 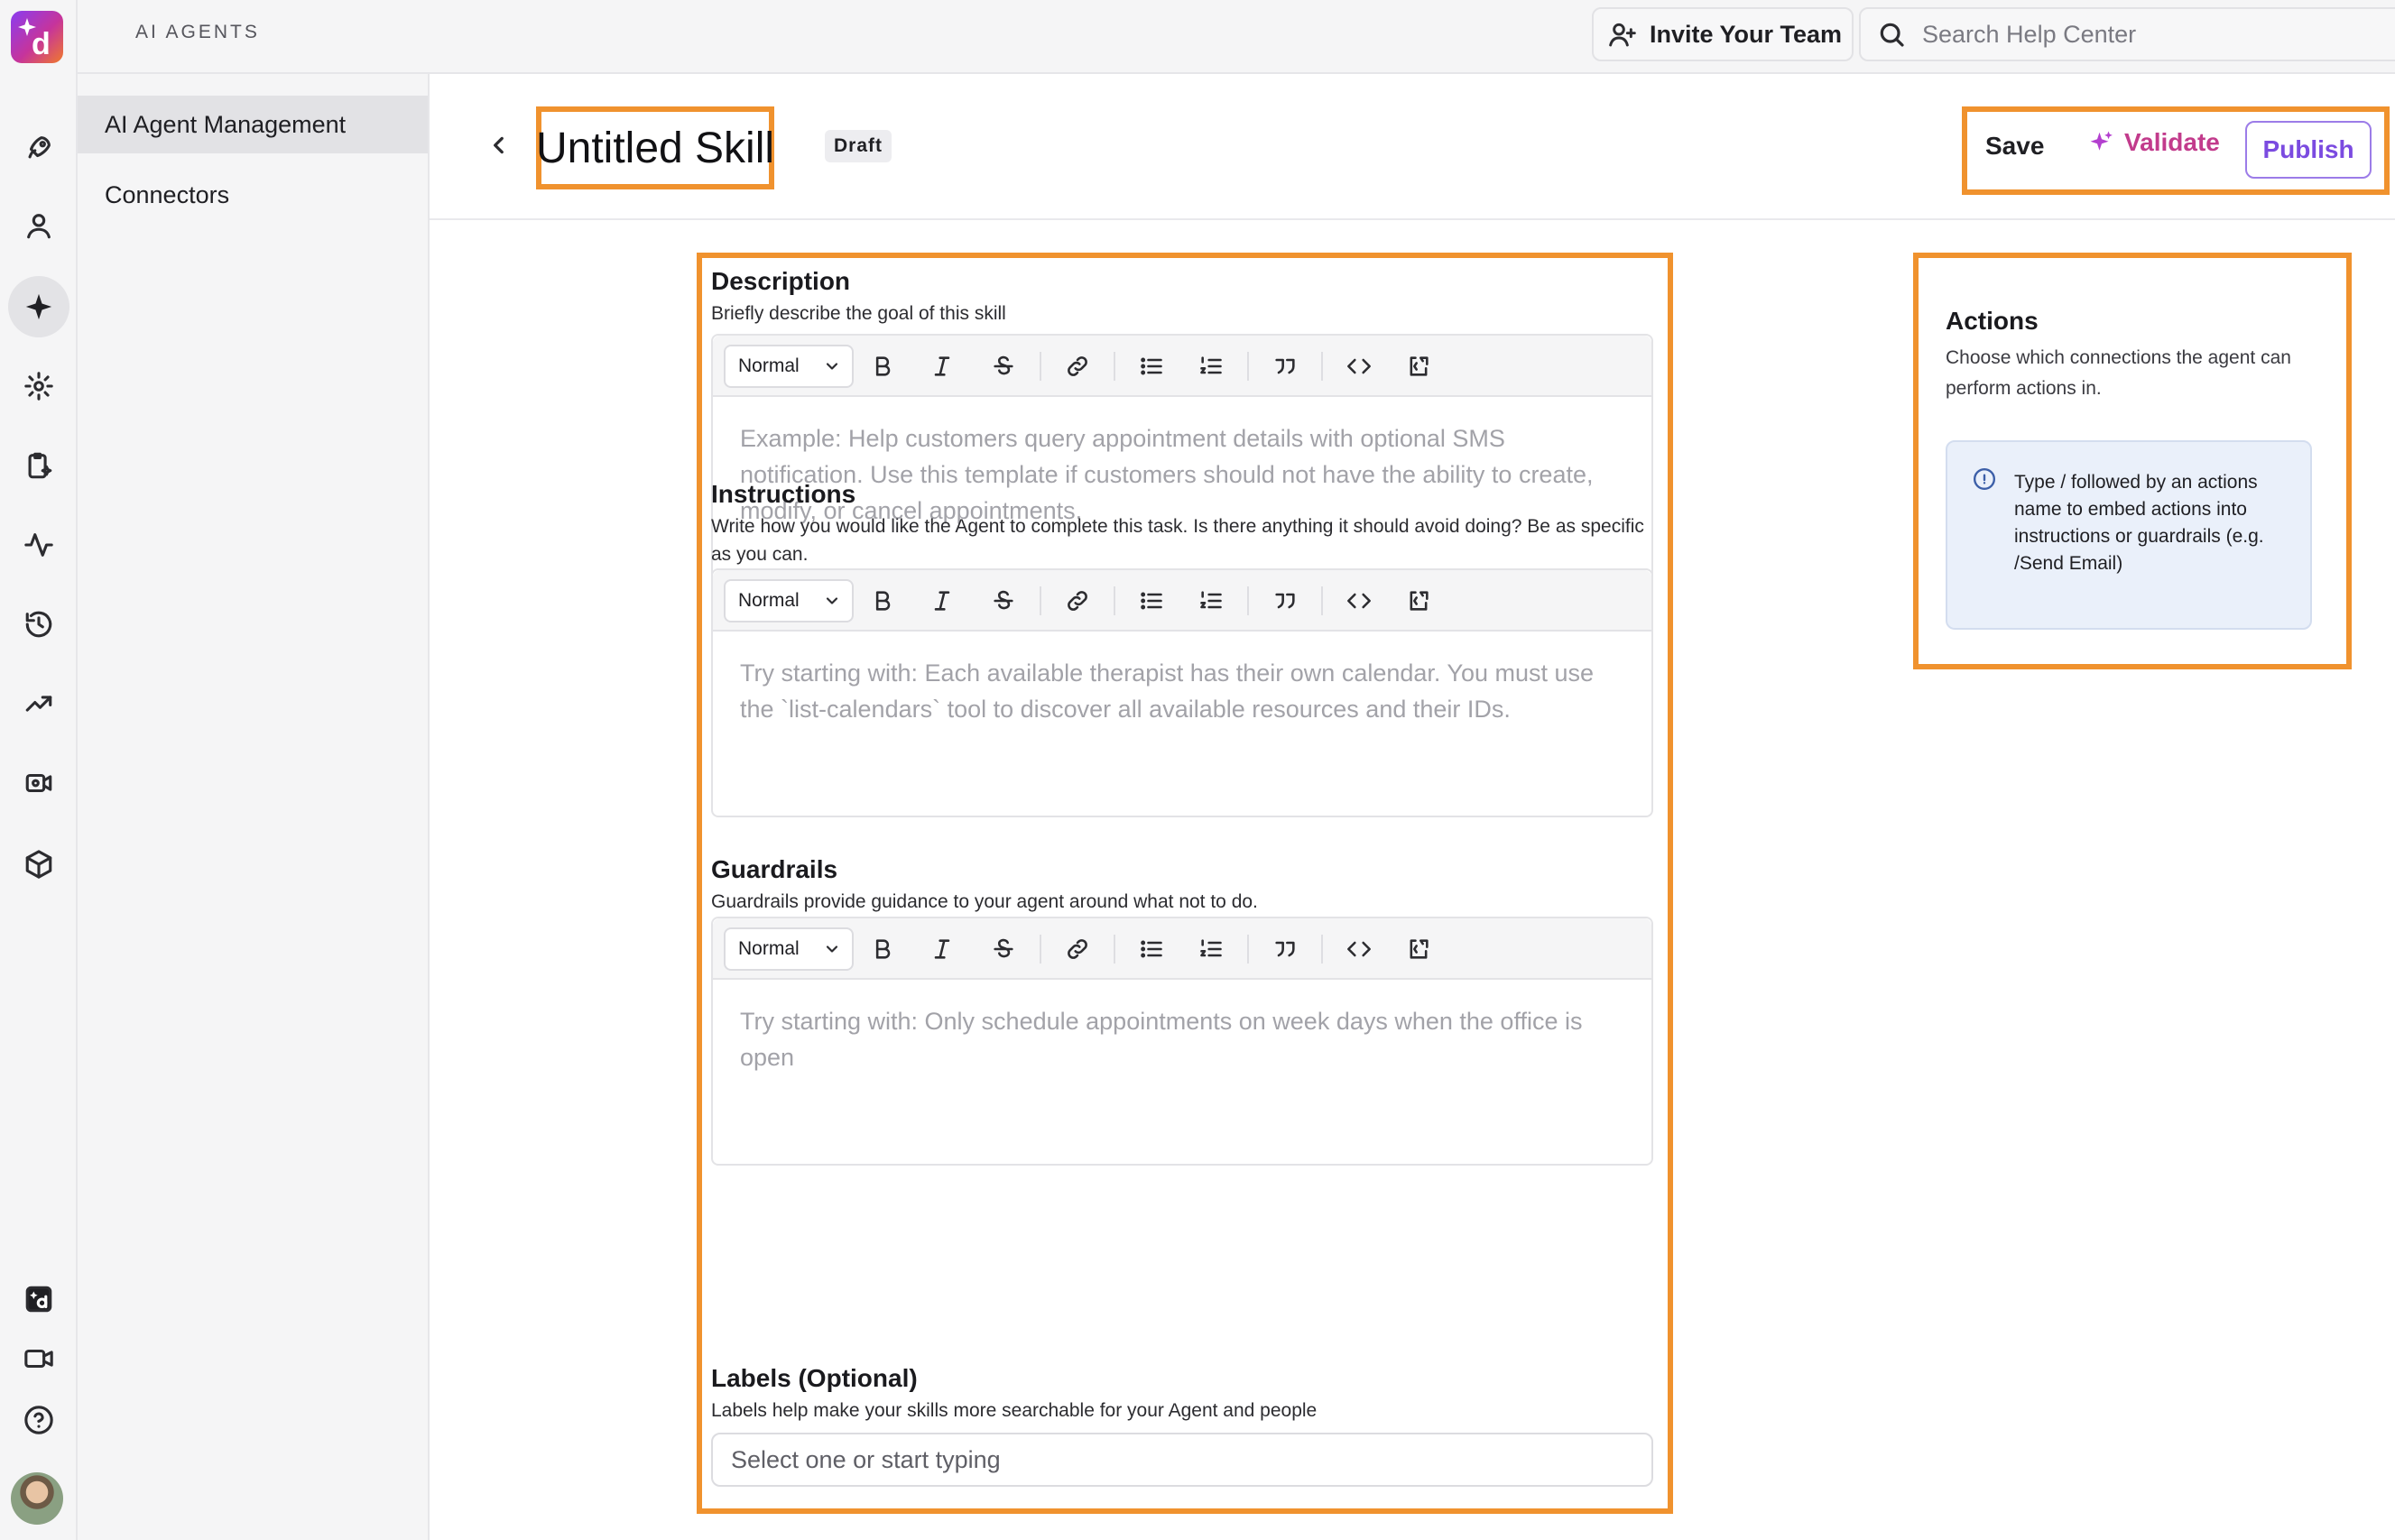 What do you see at coordinates (38, 225) in the screenshot?
I see `user-icon` at bounding box center [38, 225].